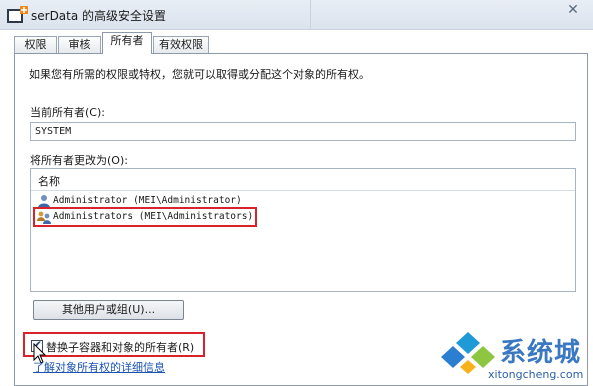 The image size is (593, 386). What do you see at coordinates (199, 74) in the screenshot?
I see `owner-description: 如果您有所需的权限或特权，您就可以取得或分配这个对象的所有权。` at bounding box center [199, 74].